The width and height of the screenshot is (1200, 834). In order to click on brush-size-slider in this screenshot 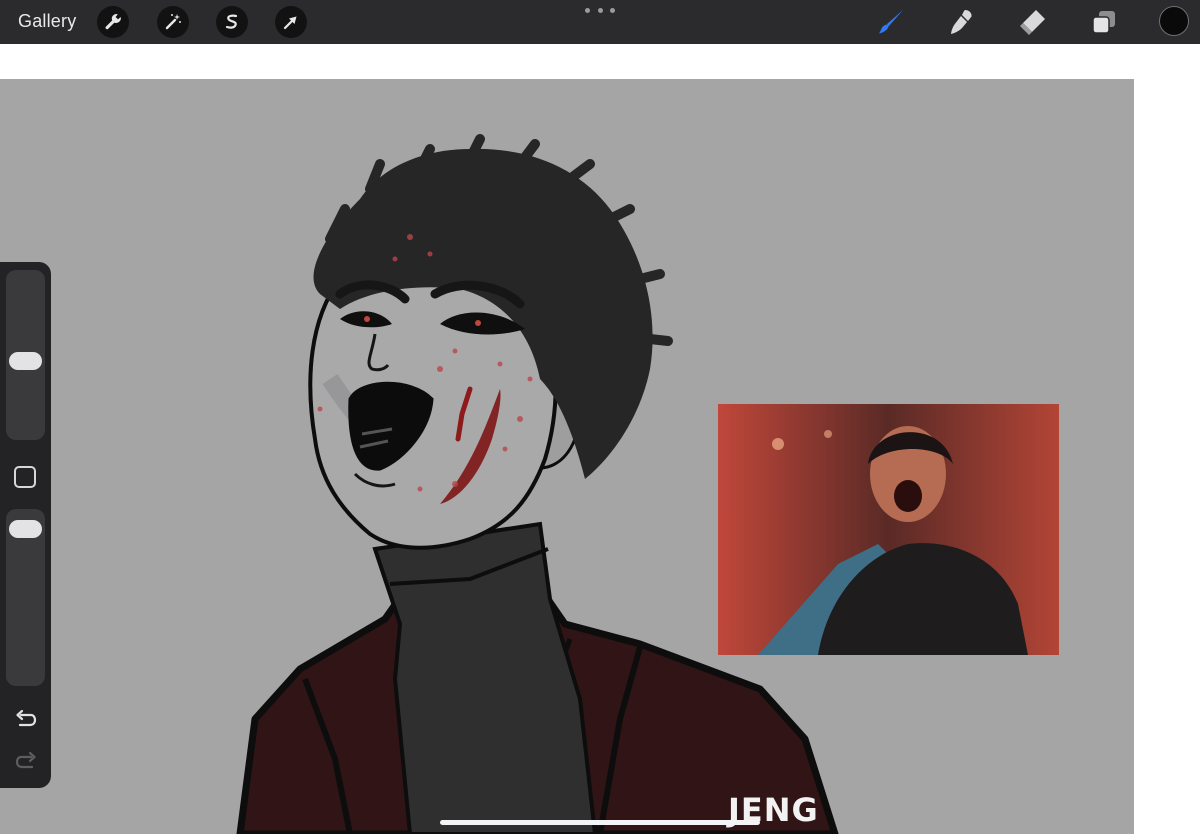, I will do `click(25, 355)`.